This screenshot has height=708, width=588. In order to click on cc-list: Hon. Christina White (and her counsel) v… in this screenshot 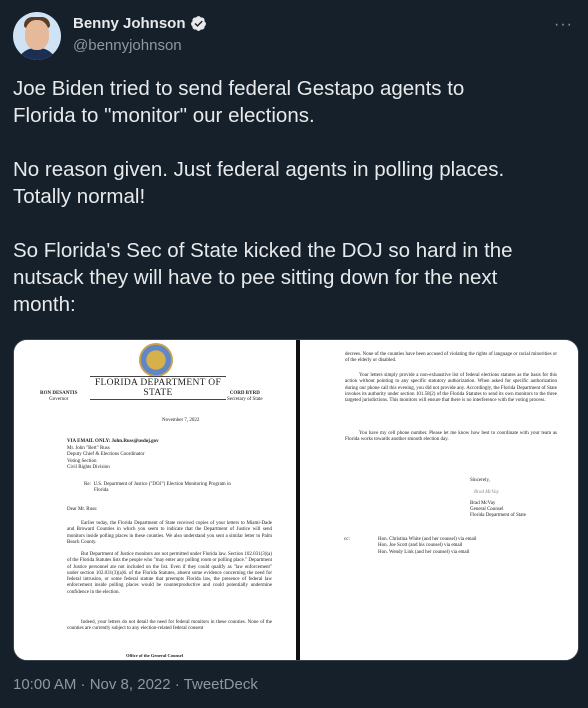, I will do `click(427, 546)`.